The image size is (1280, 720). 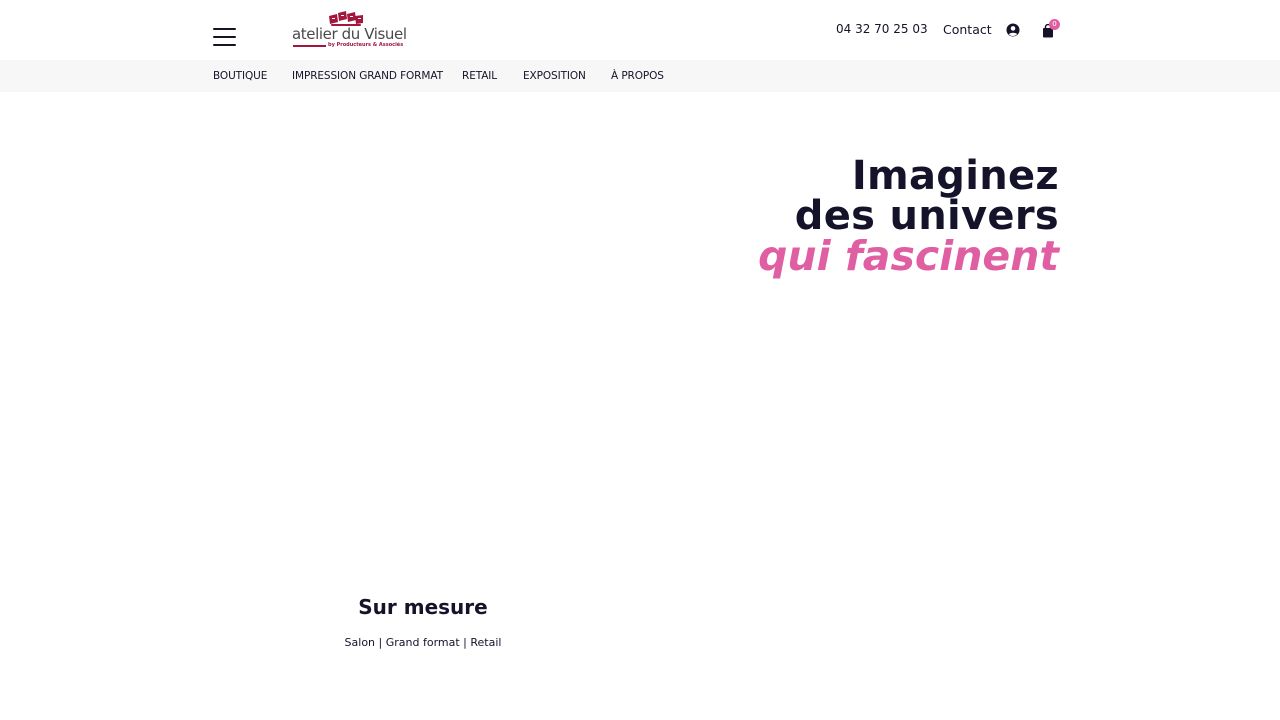 What do you see at coordinates (882, 29) in the screenshot?
I see `phone-number-link: 04 32 70 25 03` at bounding box center [882, 29].